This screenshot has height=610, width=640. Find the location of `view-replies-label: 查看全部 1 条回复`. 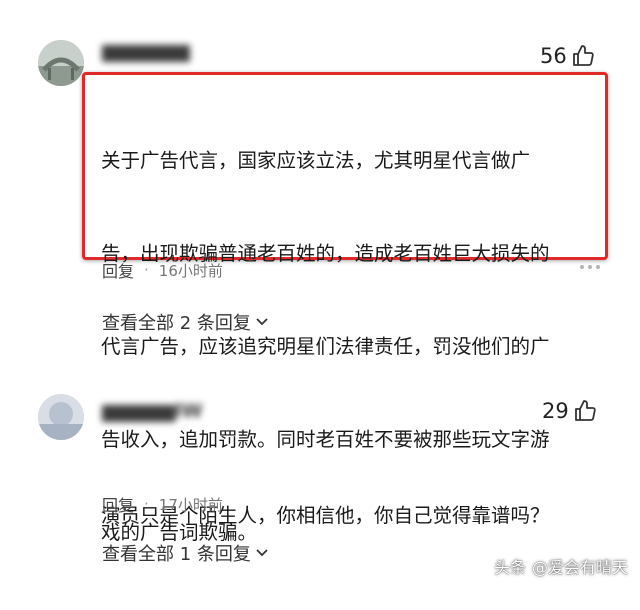

view-replies-label: 查看全部 1 条回复 is located at coordinates (176, 554).